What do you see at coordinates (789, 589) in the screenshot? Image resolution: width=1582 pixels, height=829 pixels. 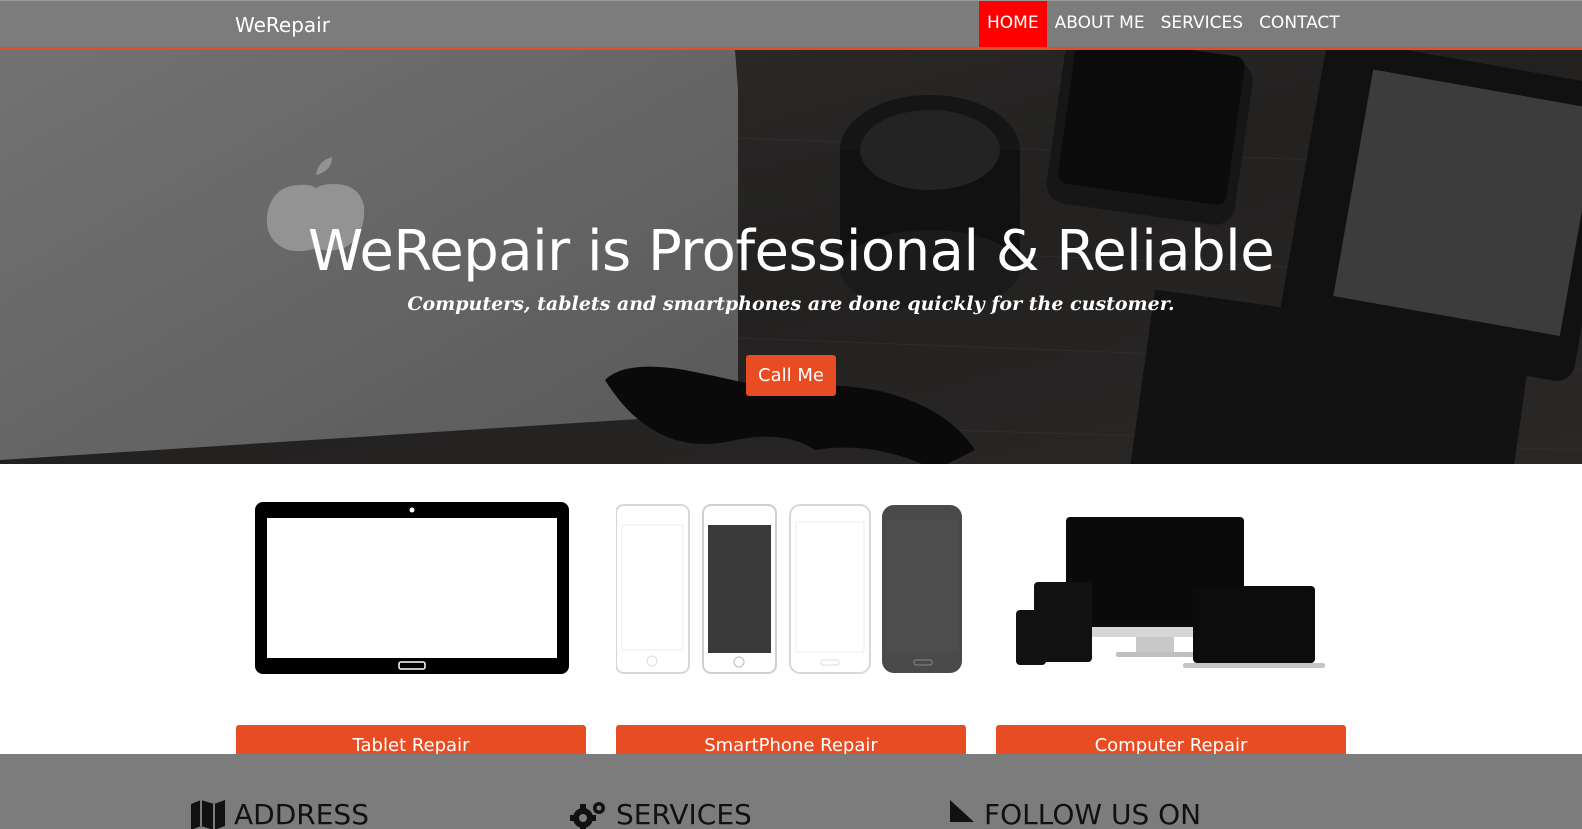 I see `smartphones-image` at bounding box center [789, 589].